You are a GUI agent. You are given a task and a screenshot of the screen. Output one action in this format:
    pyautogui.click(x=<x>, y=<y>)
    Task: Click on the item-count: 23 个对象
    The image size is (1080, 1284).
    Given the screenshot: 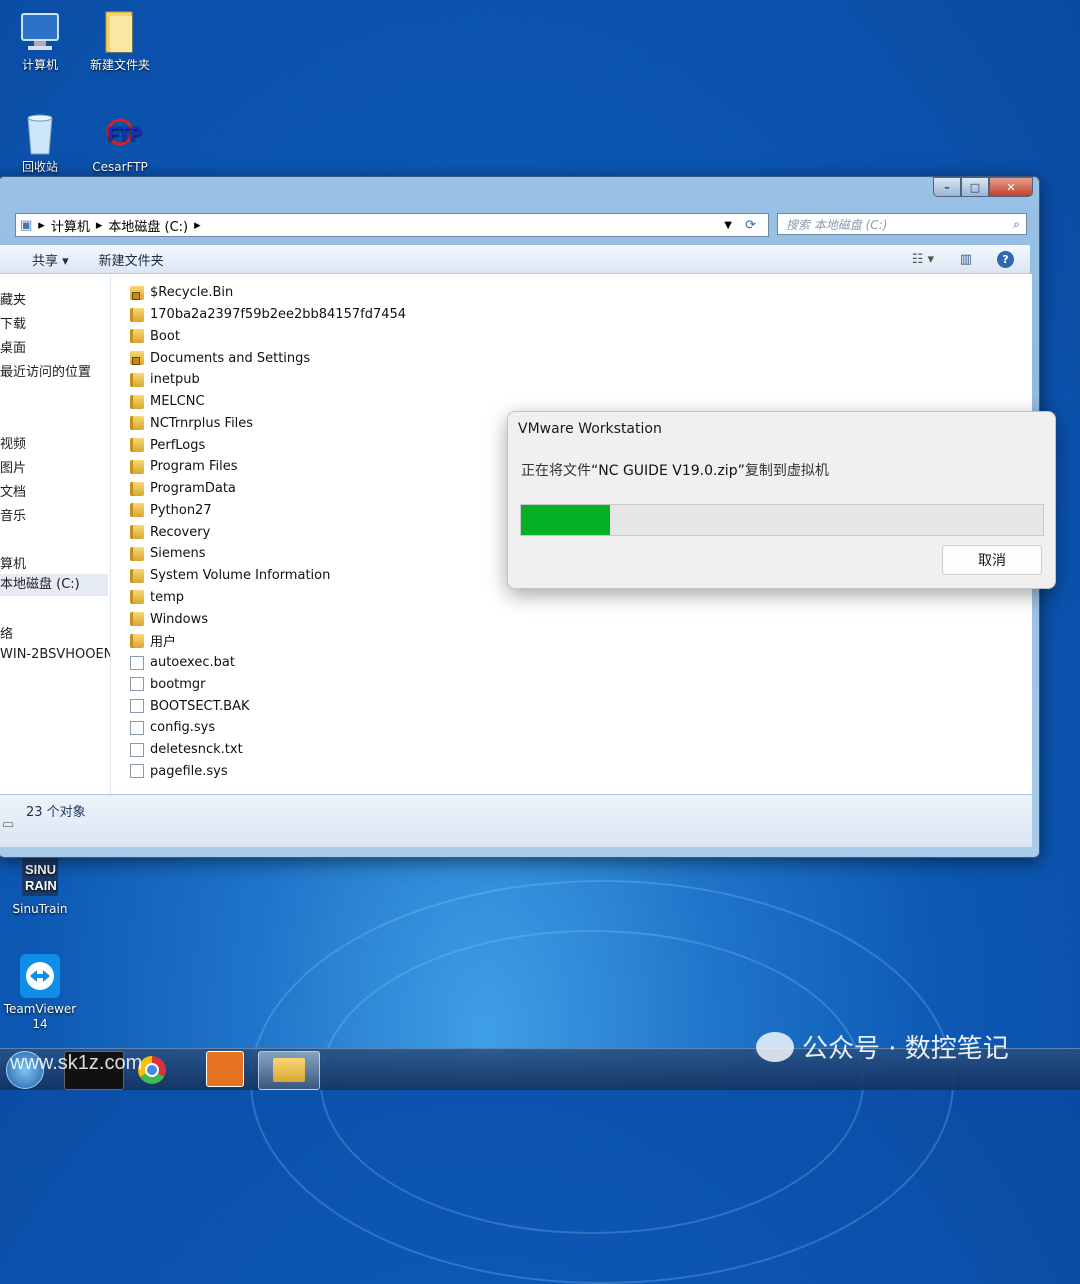 What is the action you would take?
    pyautogui.click(x=56, y=812)
    